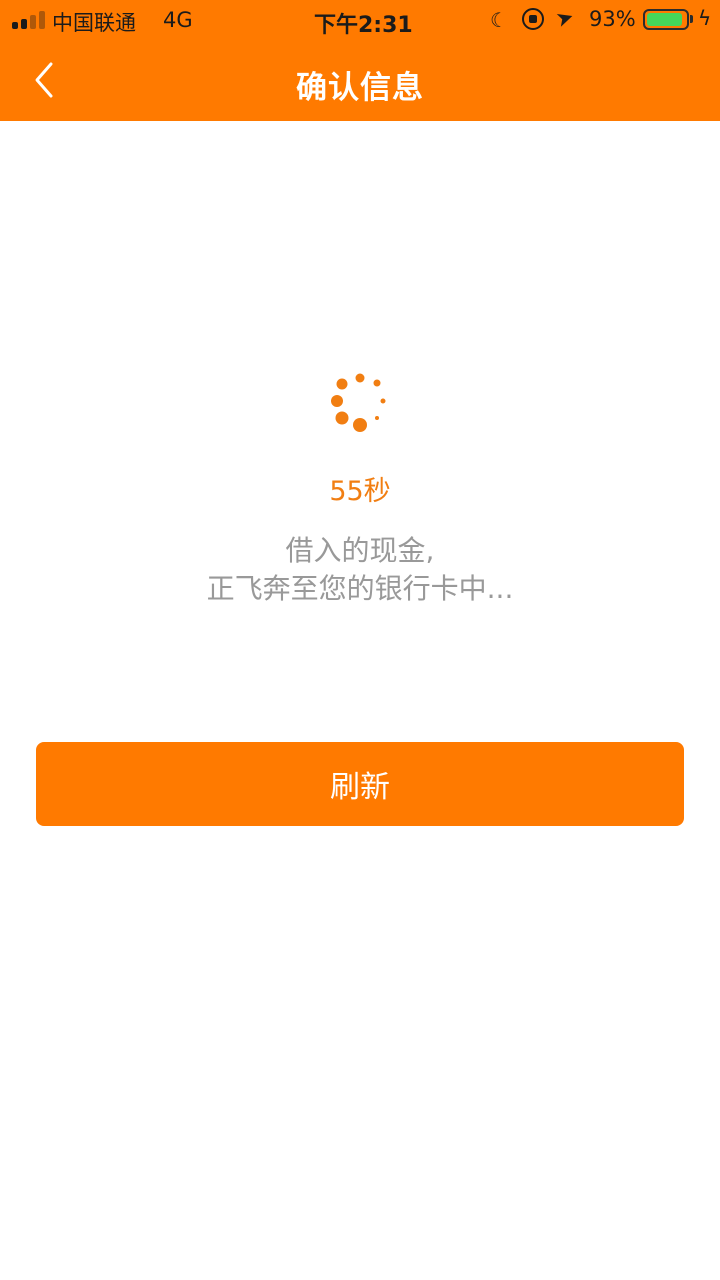 The height and width of the screenshot is (1280, 720). What do you see at coordinates (363, 25) in the screenshot?
I see `status-time: 下午2:31` at bounding box center [363, 25].